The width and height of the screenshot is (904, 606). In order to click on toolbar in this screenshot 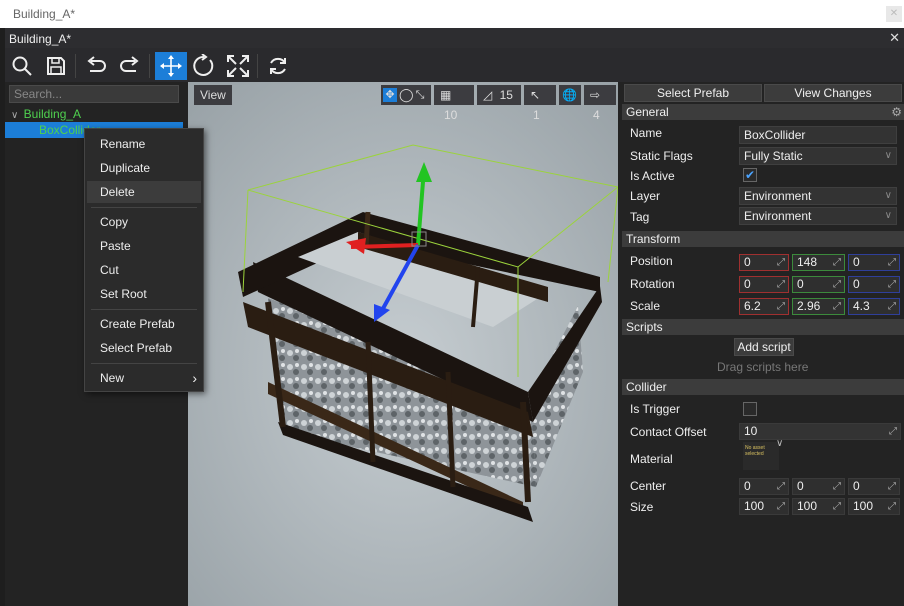, I will do `click(454, 65)`.